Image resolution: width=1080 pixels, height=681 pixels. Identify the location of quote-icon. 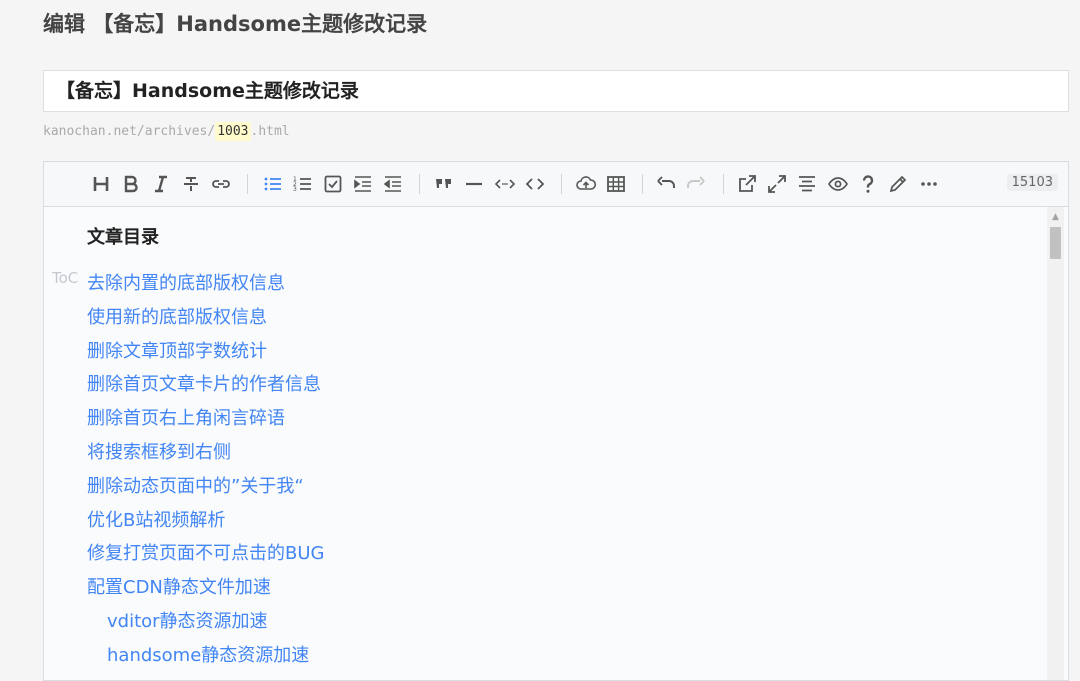
(444, 184).